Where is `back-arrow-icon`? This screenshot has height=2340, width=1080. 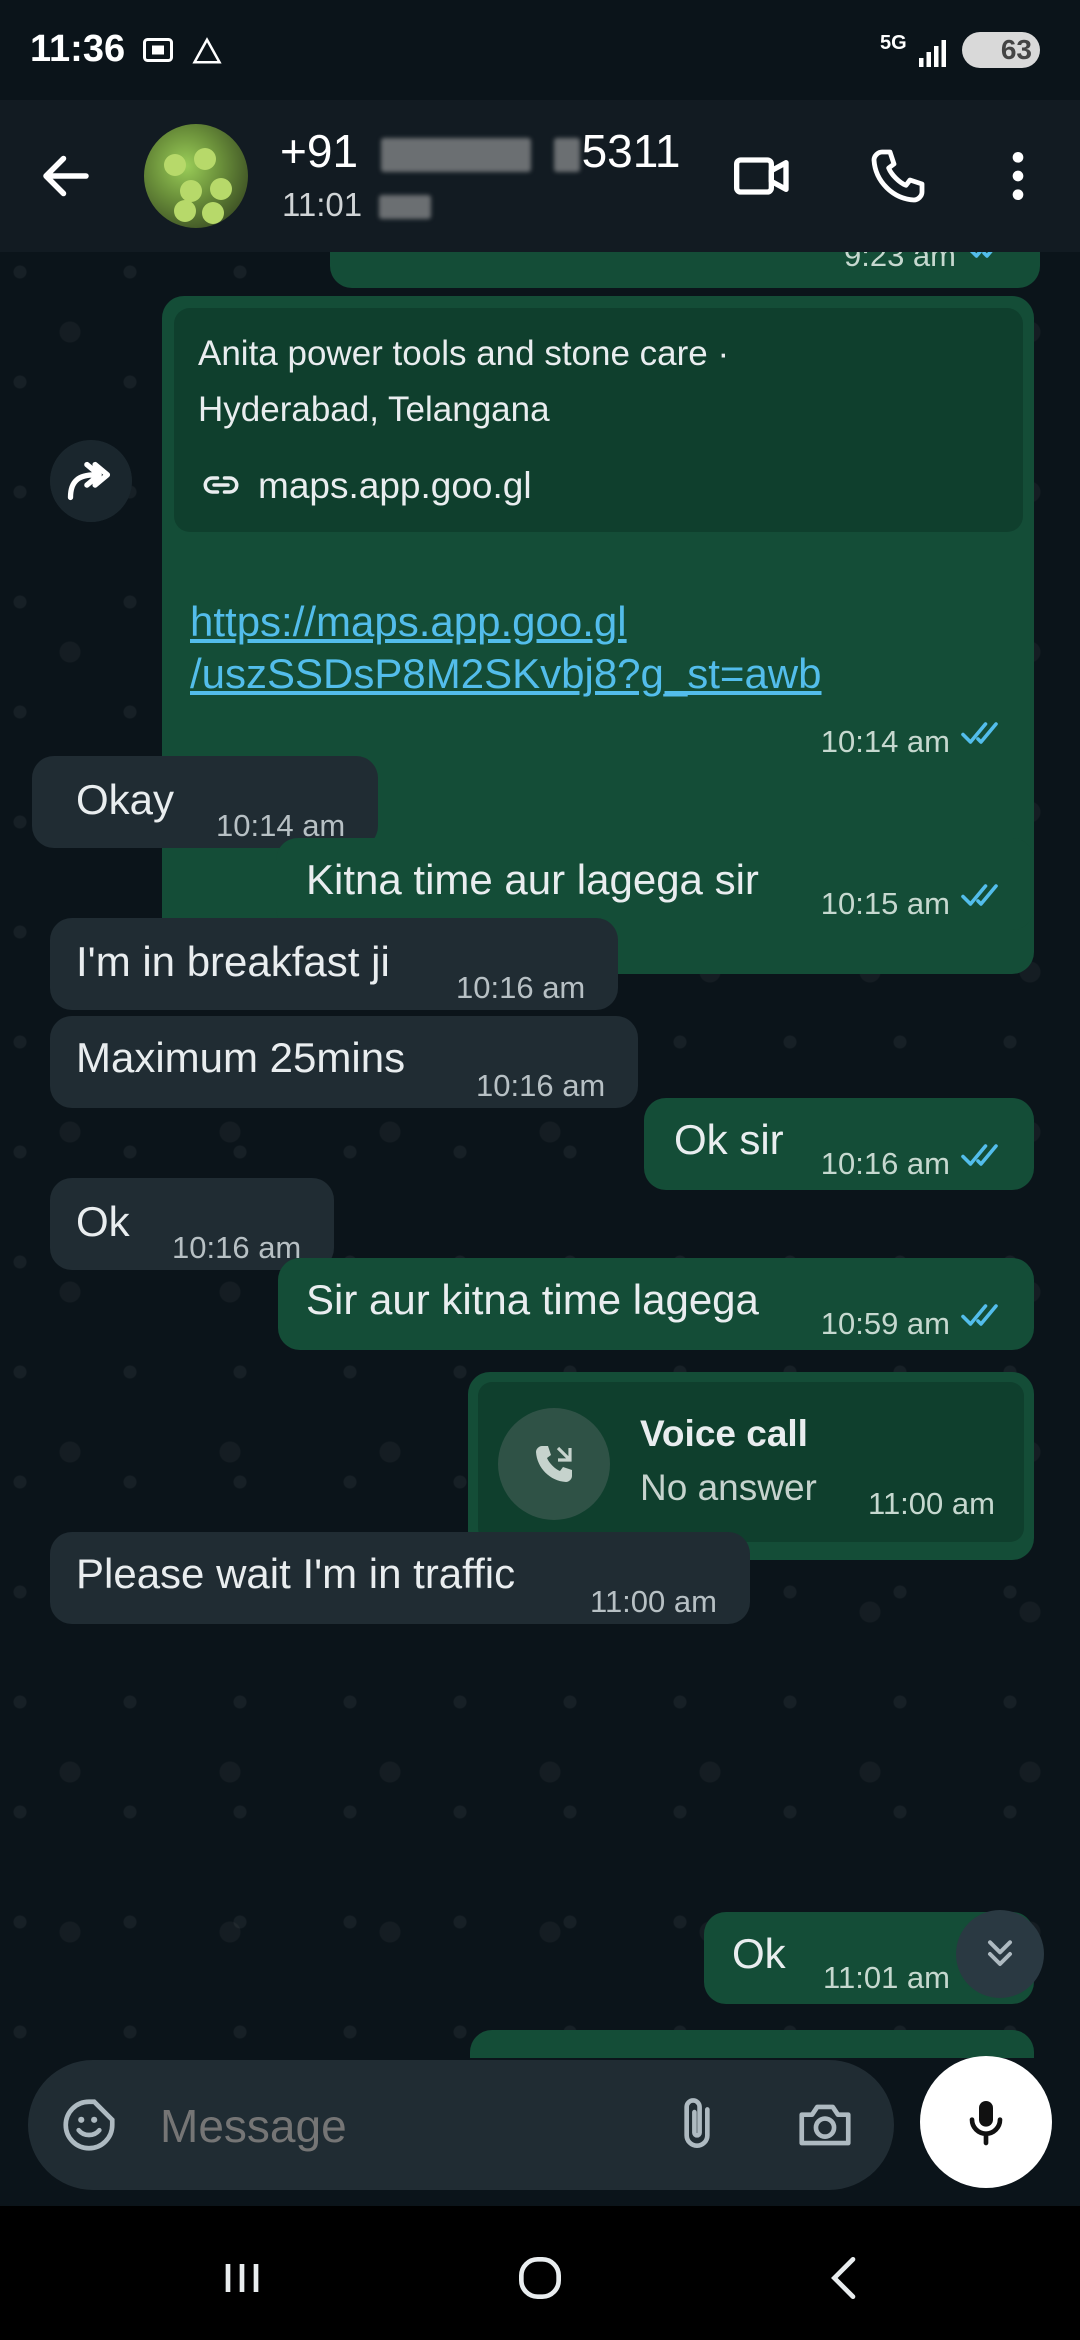 back-arrow-icon is located at coordinates (66, 176).